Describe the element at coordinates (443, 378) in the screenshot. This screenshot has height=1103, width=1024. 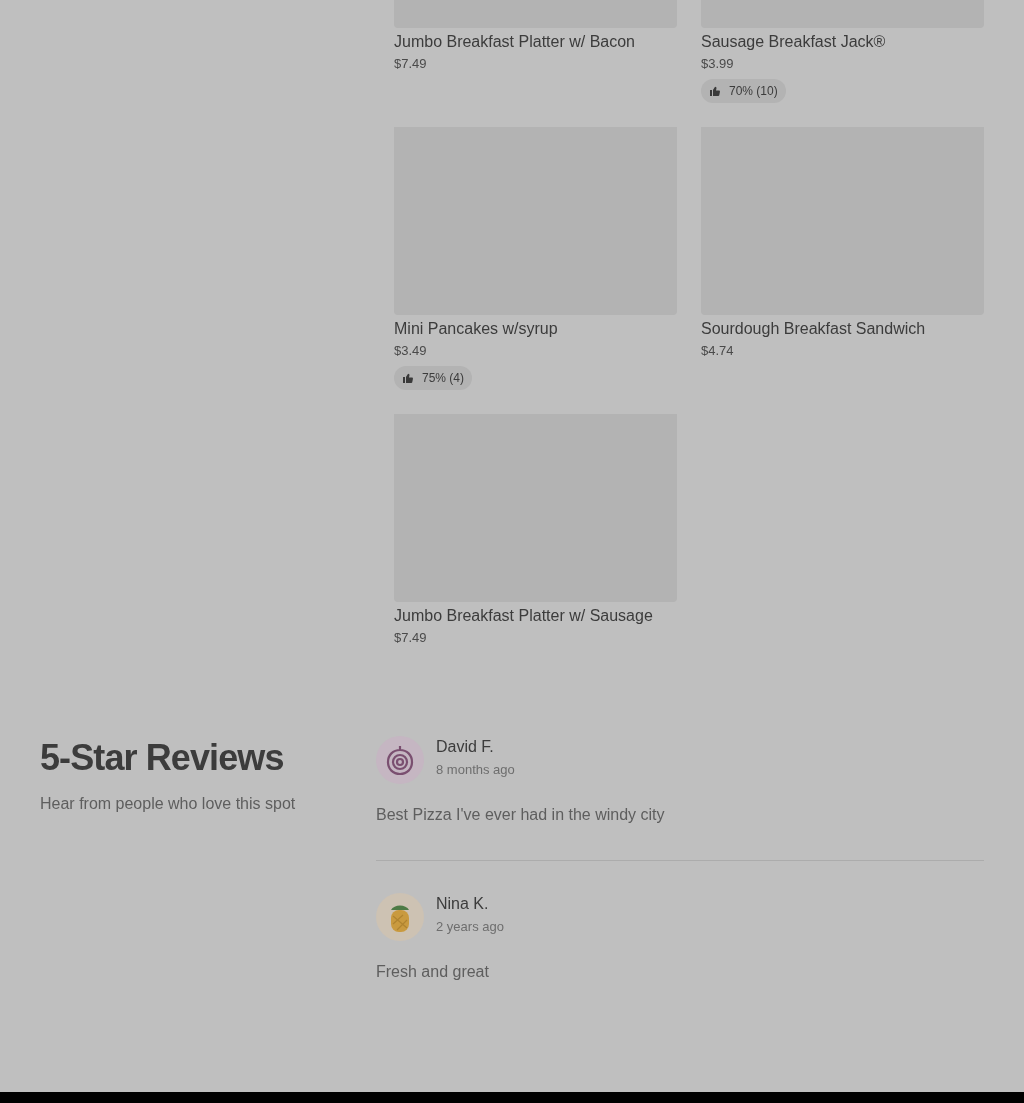
I see `rating-text: 75% (4)` at that location.